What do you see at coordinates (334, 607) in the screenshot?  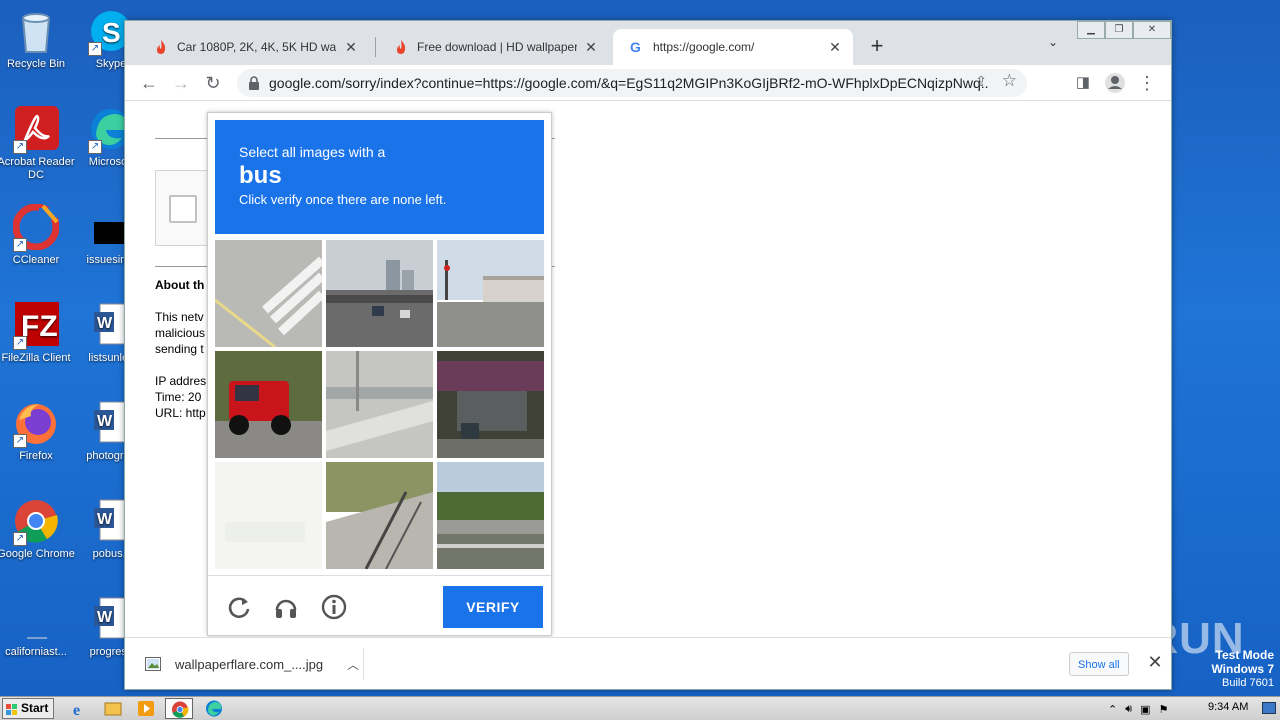 I see `info-icon` at bounding box center [334, 607].